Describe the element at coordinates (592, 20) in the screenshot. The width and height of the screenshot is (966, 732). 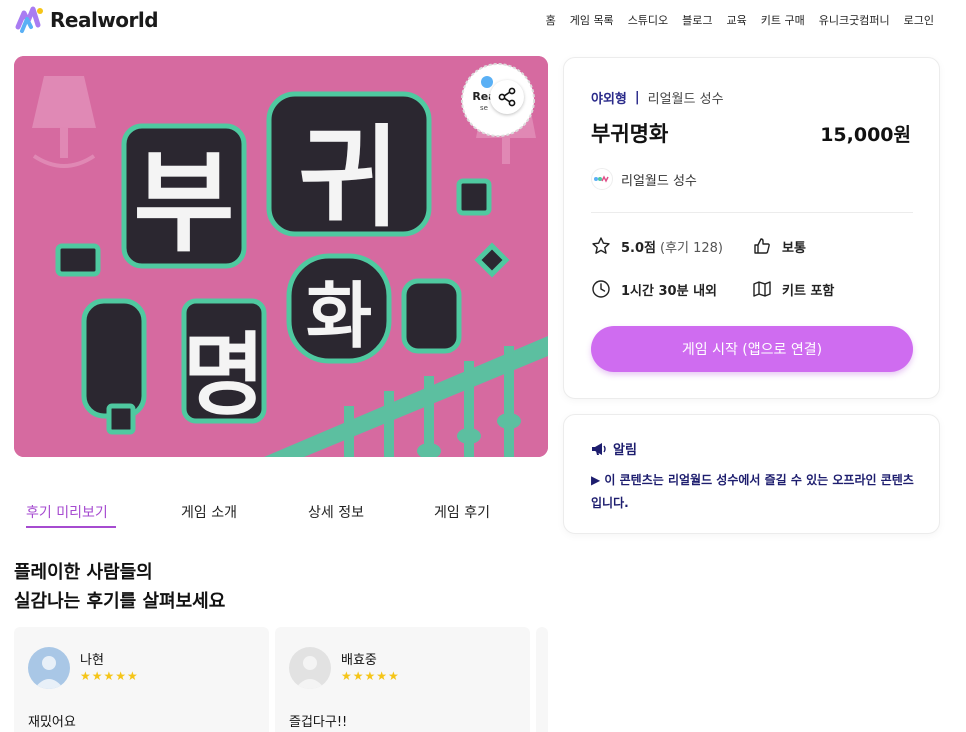
I see `nav-game-list: 게임 목록` at that location.